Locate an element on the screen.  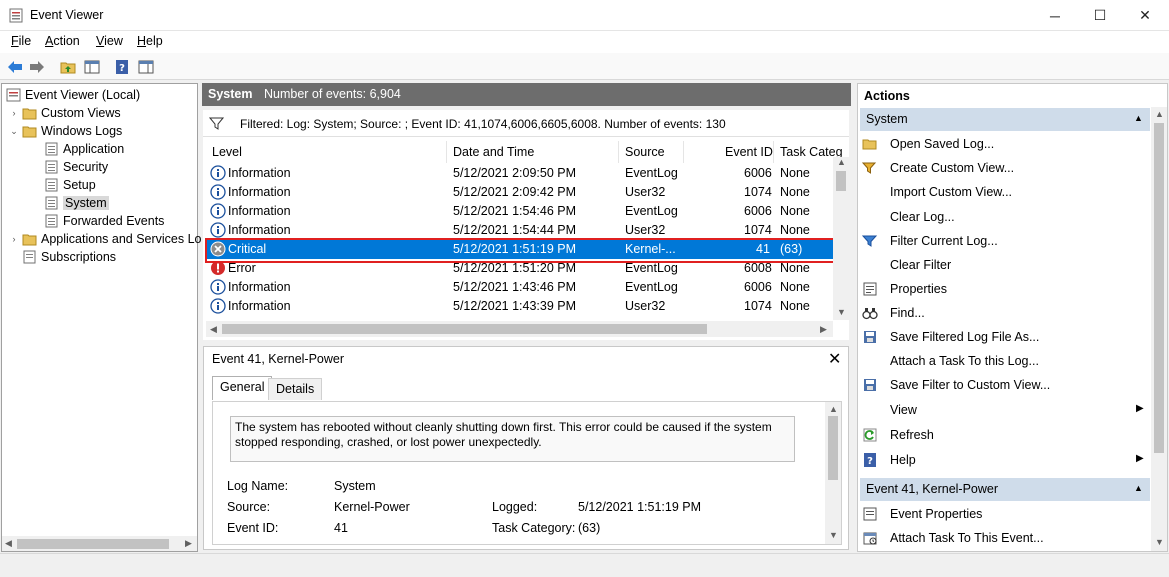
tree-item-subscriptions: Subscriptions is located at coordinates (69, 257).